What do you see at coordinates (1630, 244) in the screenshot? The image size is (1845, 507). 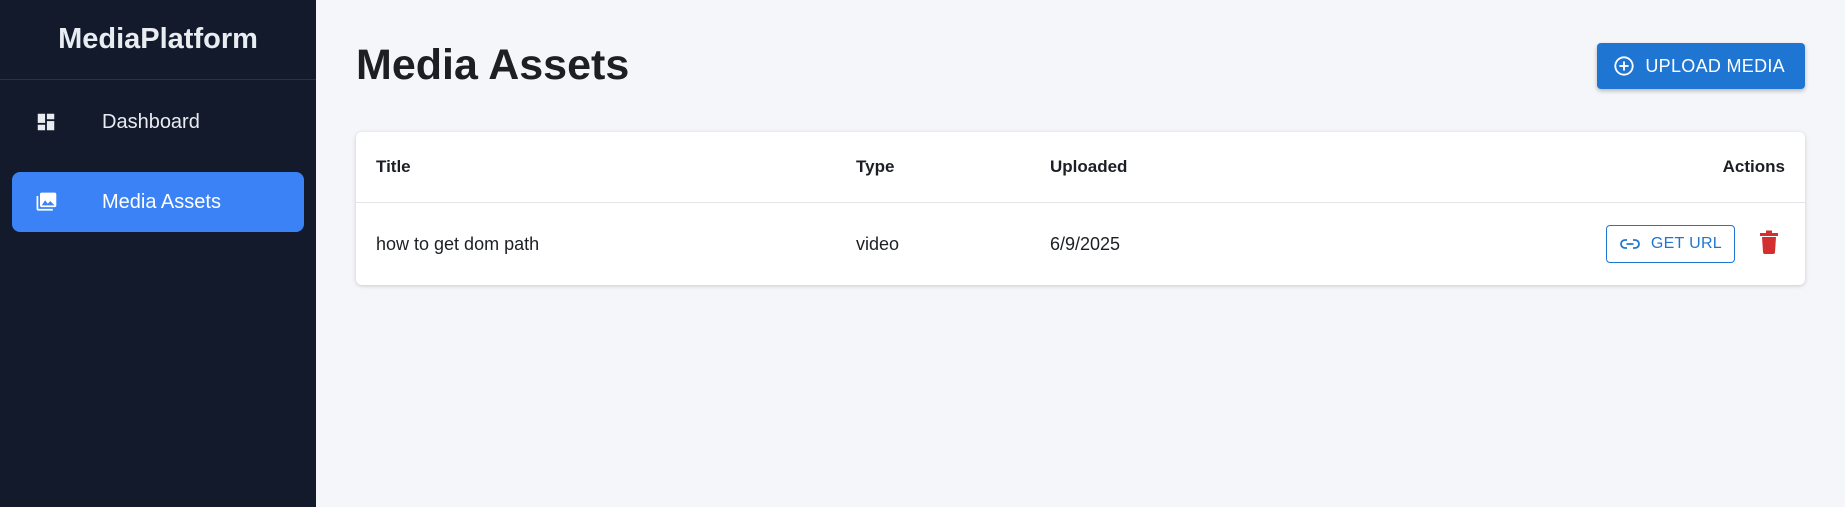 I see `link-icon` at bounding box center [1630, 244].